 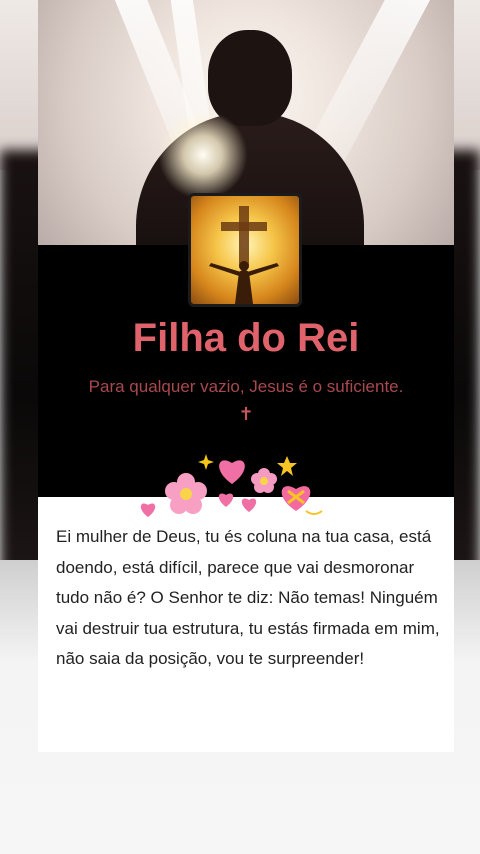 What do you see at coordinates (264, 480) in the screenshot?
I see `flower-icon` at bounding box center [264, 480].